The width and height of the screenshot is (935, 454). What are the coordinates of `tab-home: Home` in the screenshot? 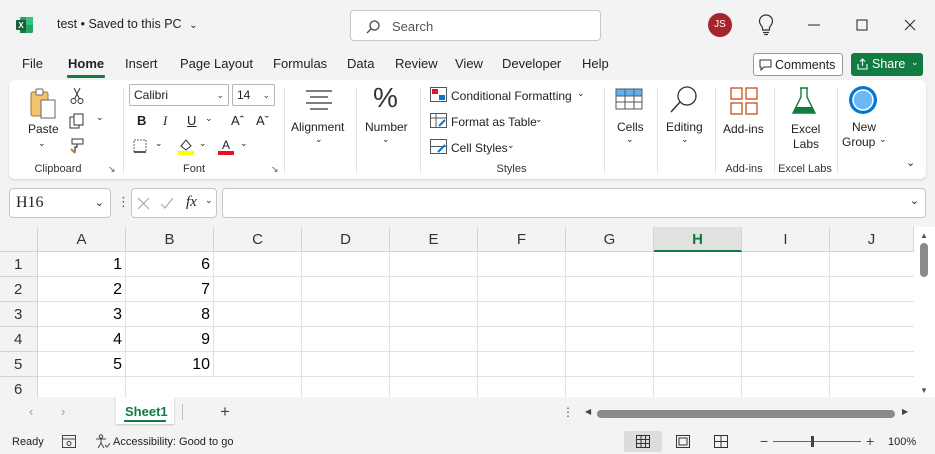 It's located at (86, 63).